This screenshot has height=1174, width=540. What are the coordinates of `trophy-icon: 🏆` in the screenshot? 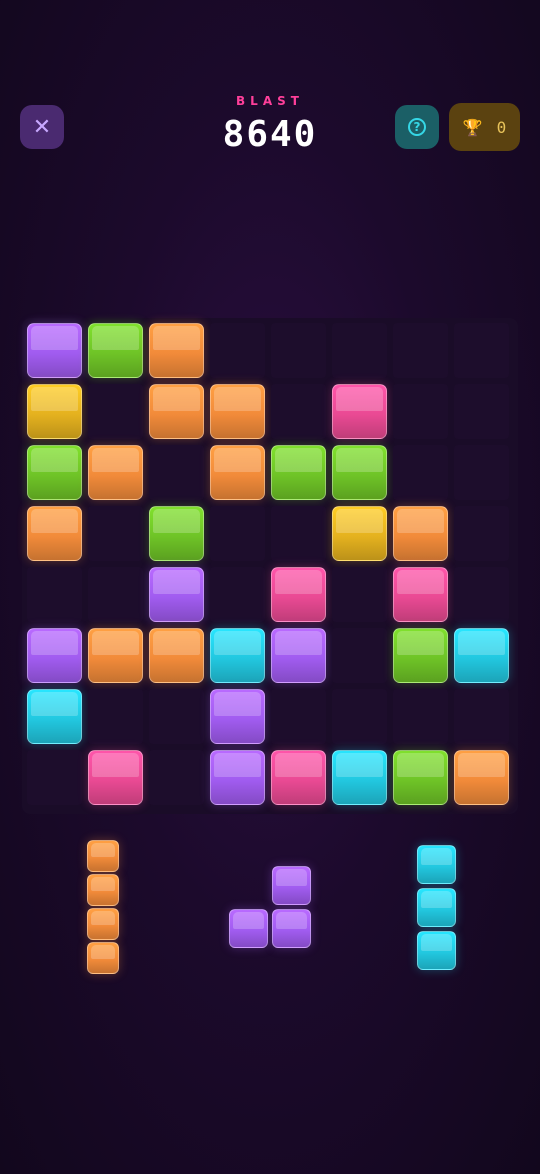 It's located at (472, 127).